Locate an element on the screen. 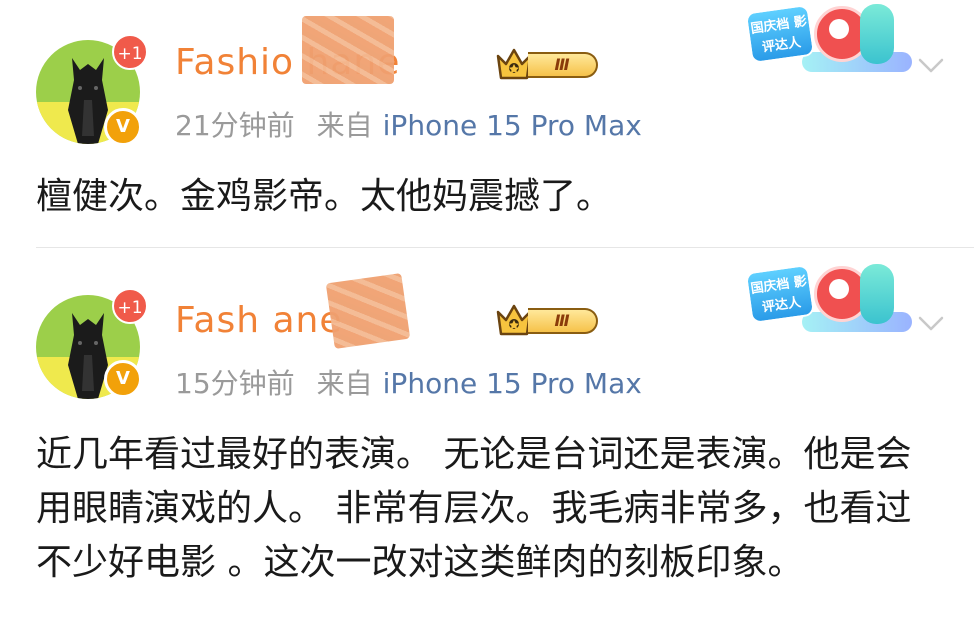 The image size is (974, 624). post-time: 15分钟前 is located at coordinates (235, 383).